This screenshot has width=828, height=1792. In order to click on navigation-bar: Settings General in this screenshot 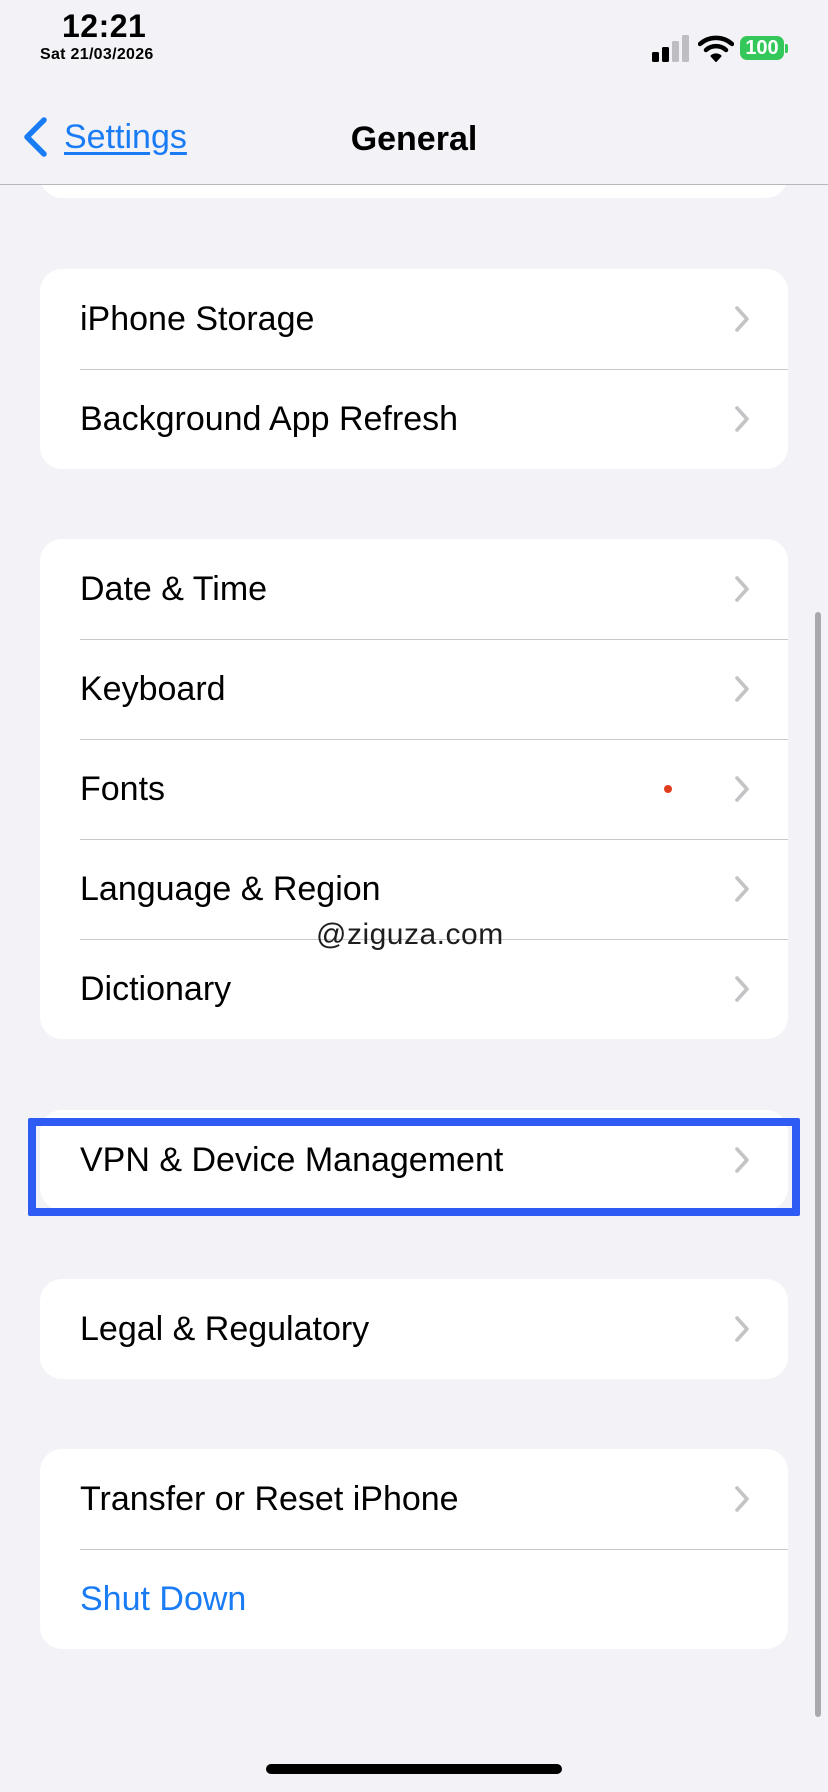, I will do `click(414, 137)`.